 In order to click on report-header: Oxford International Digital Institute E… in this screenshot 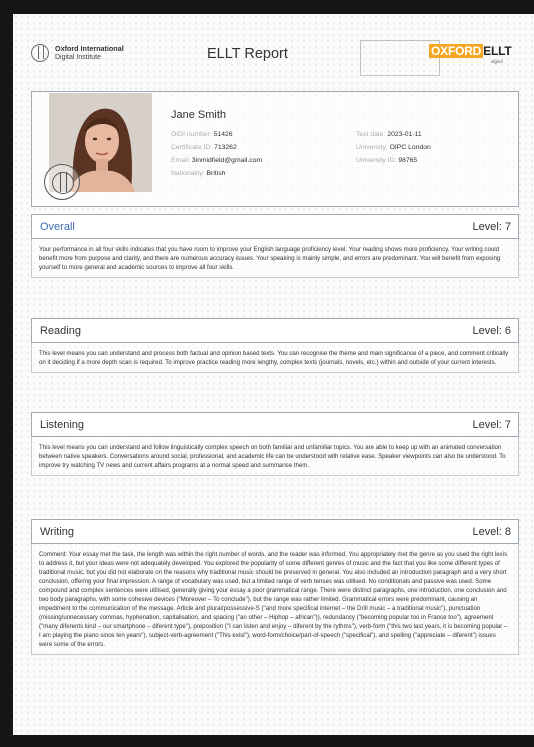, I will do `click(273, 52)`.